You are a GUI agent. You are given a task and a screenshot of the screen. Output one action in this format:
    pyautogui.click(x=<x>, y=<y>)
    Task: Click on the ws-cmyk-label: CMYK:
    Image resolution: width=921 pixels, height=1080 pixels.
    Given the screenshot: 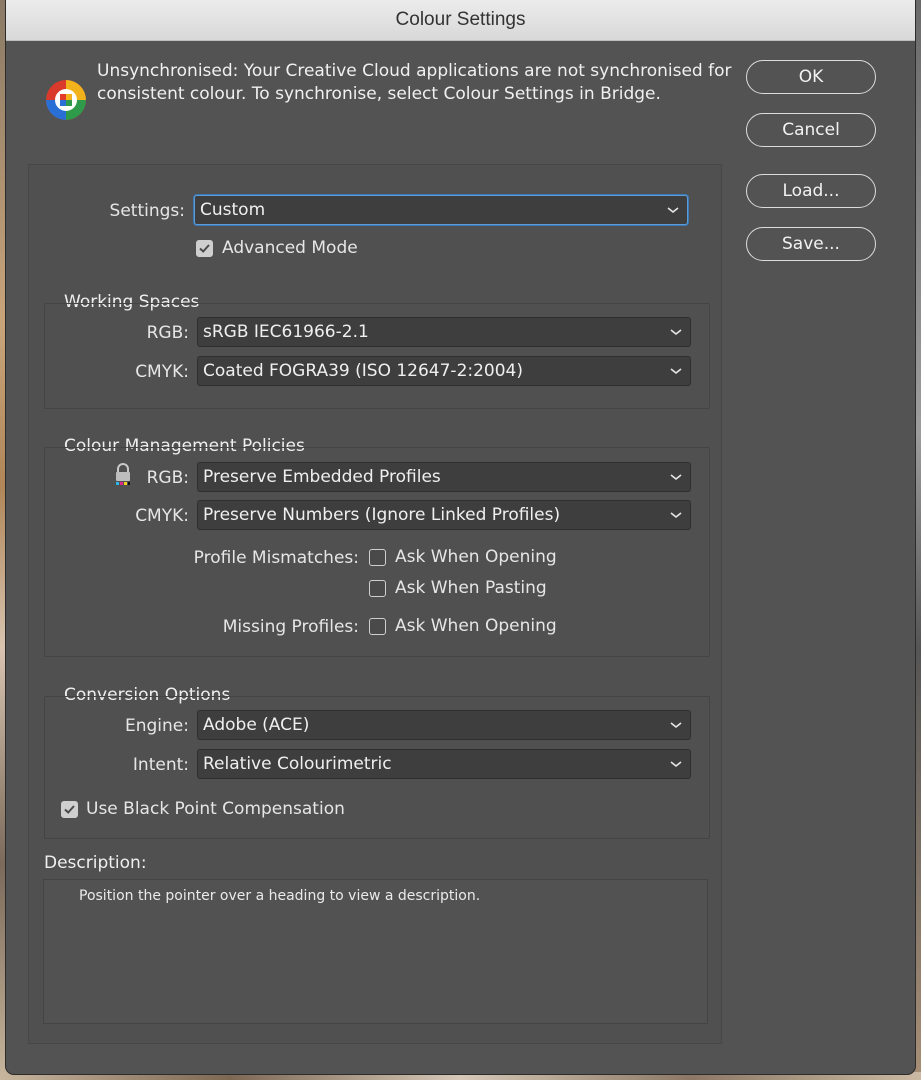 What is the action you would take?
    pyautogui.click(x=162, y=372)
    